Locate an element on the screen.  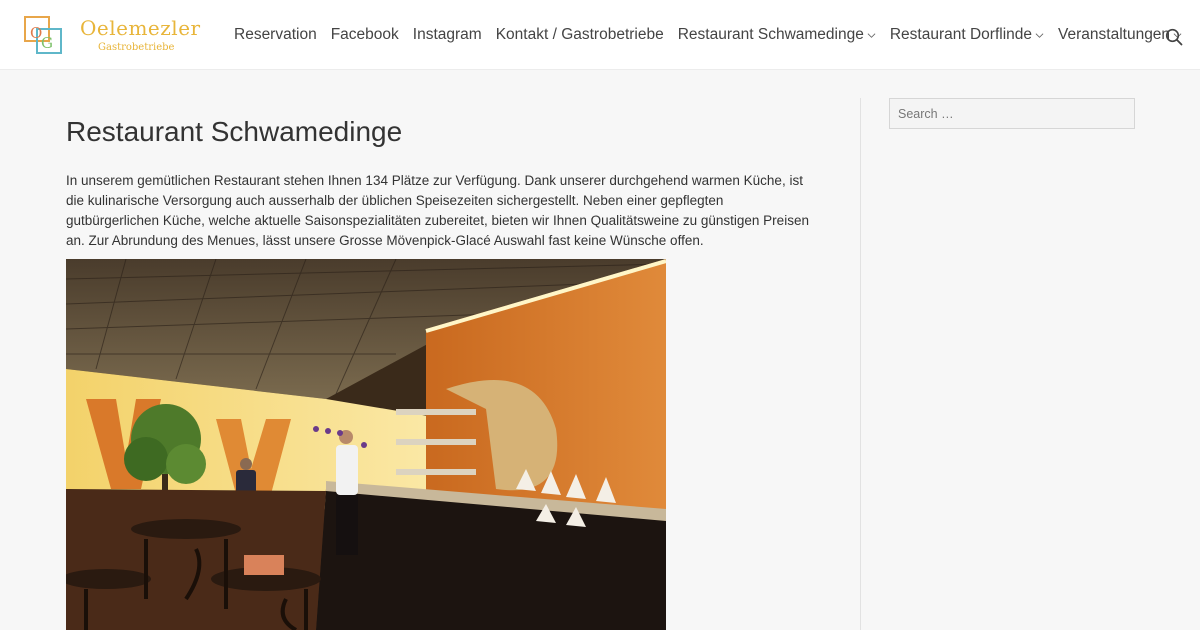
nav-item-label: Reservation is located at coordinates (275, 34).